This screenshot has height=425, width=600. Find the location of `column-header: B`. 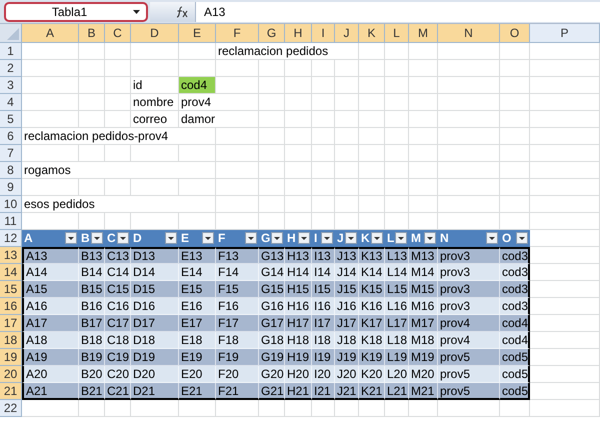

column-header: B is located at coordinates (92, 33).